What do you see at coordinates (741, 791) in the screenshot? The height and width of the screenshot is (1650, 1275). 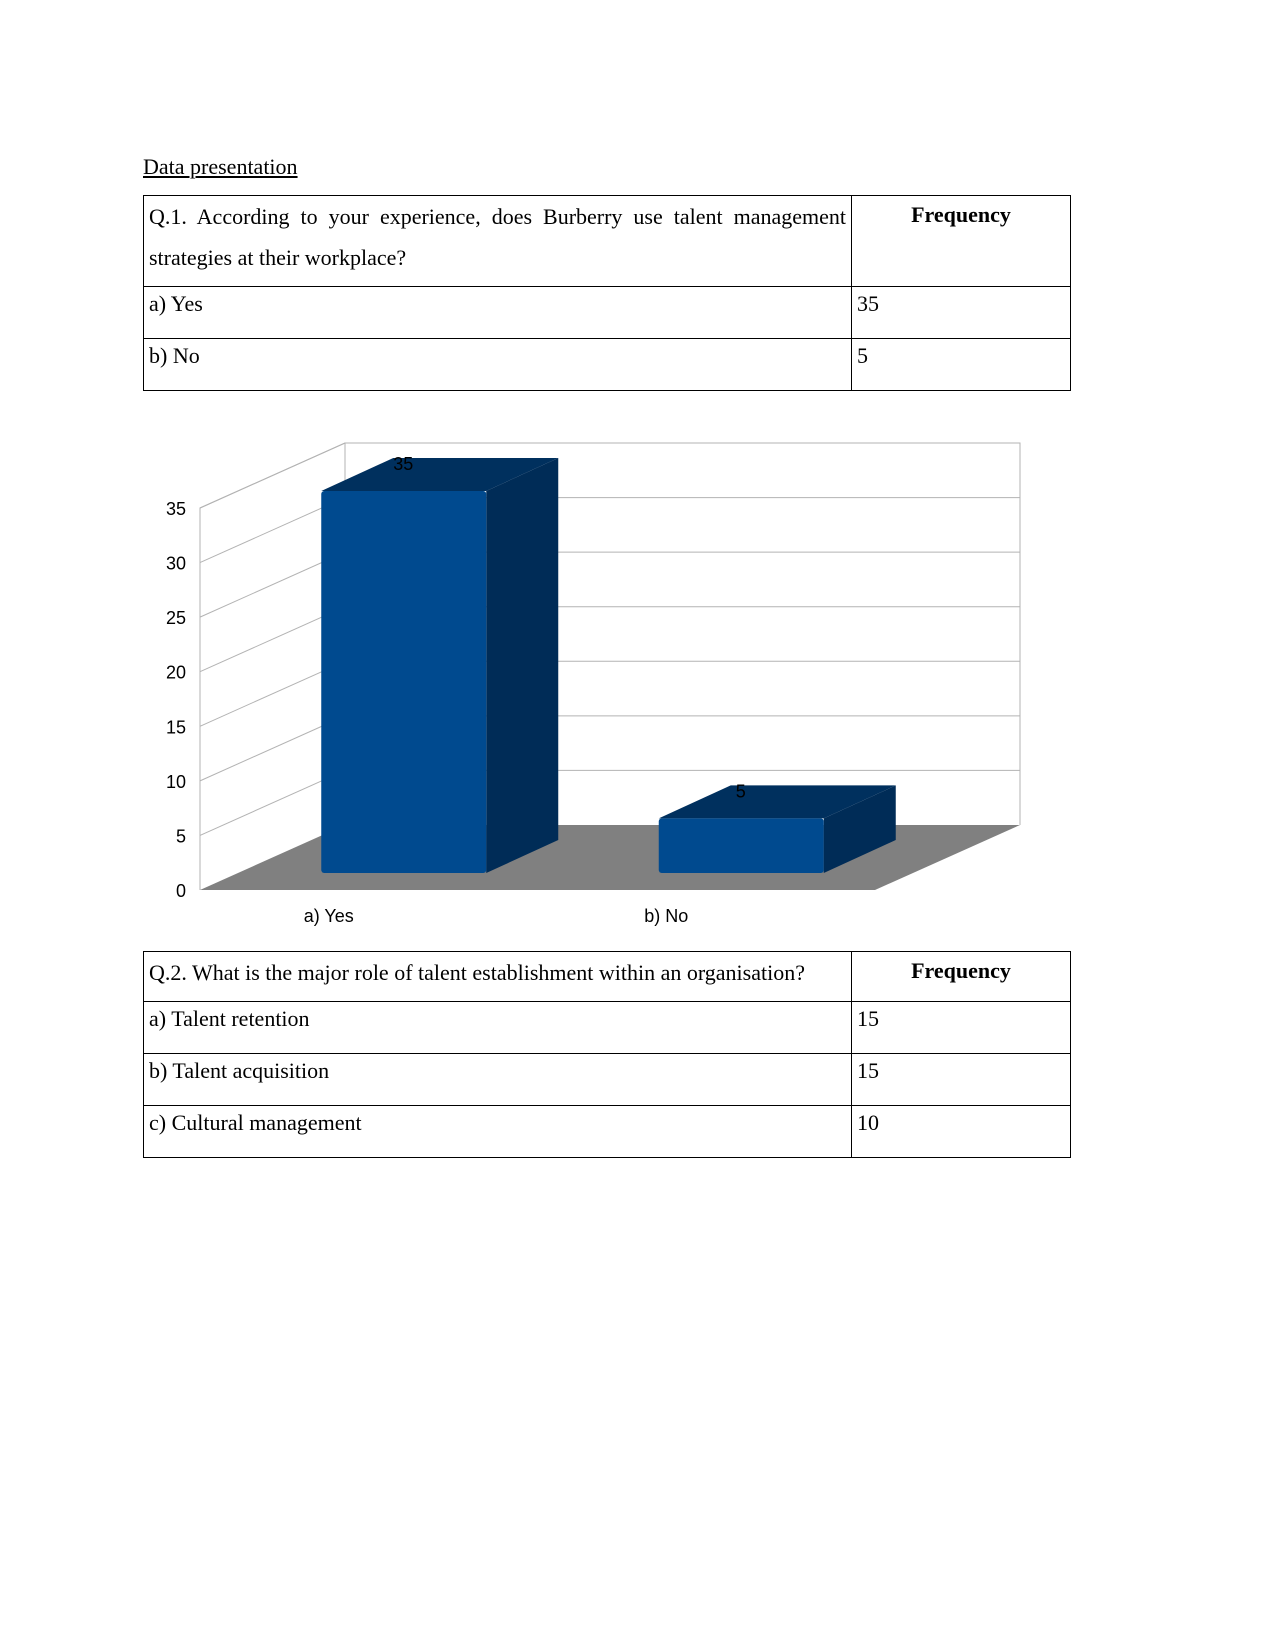 I see `data-label: 5` at bounding box center [741, 791].